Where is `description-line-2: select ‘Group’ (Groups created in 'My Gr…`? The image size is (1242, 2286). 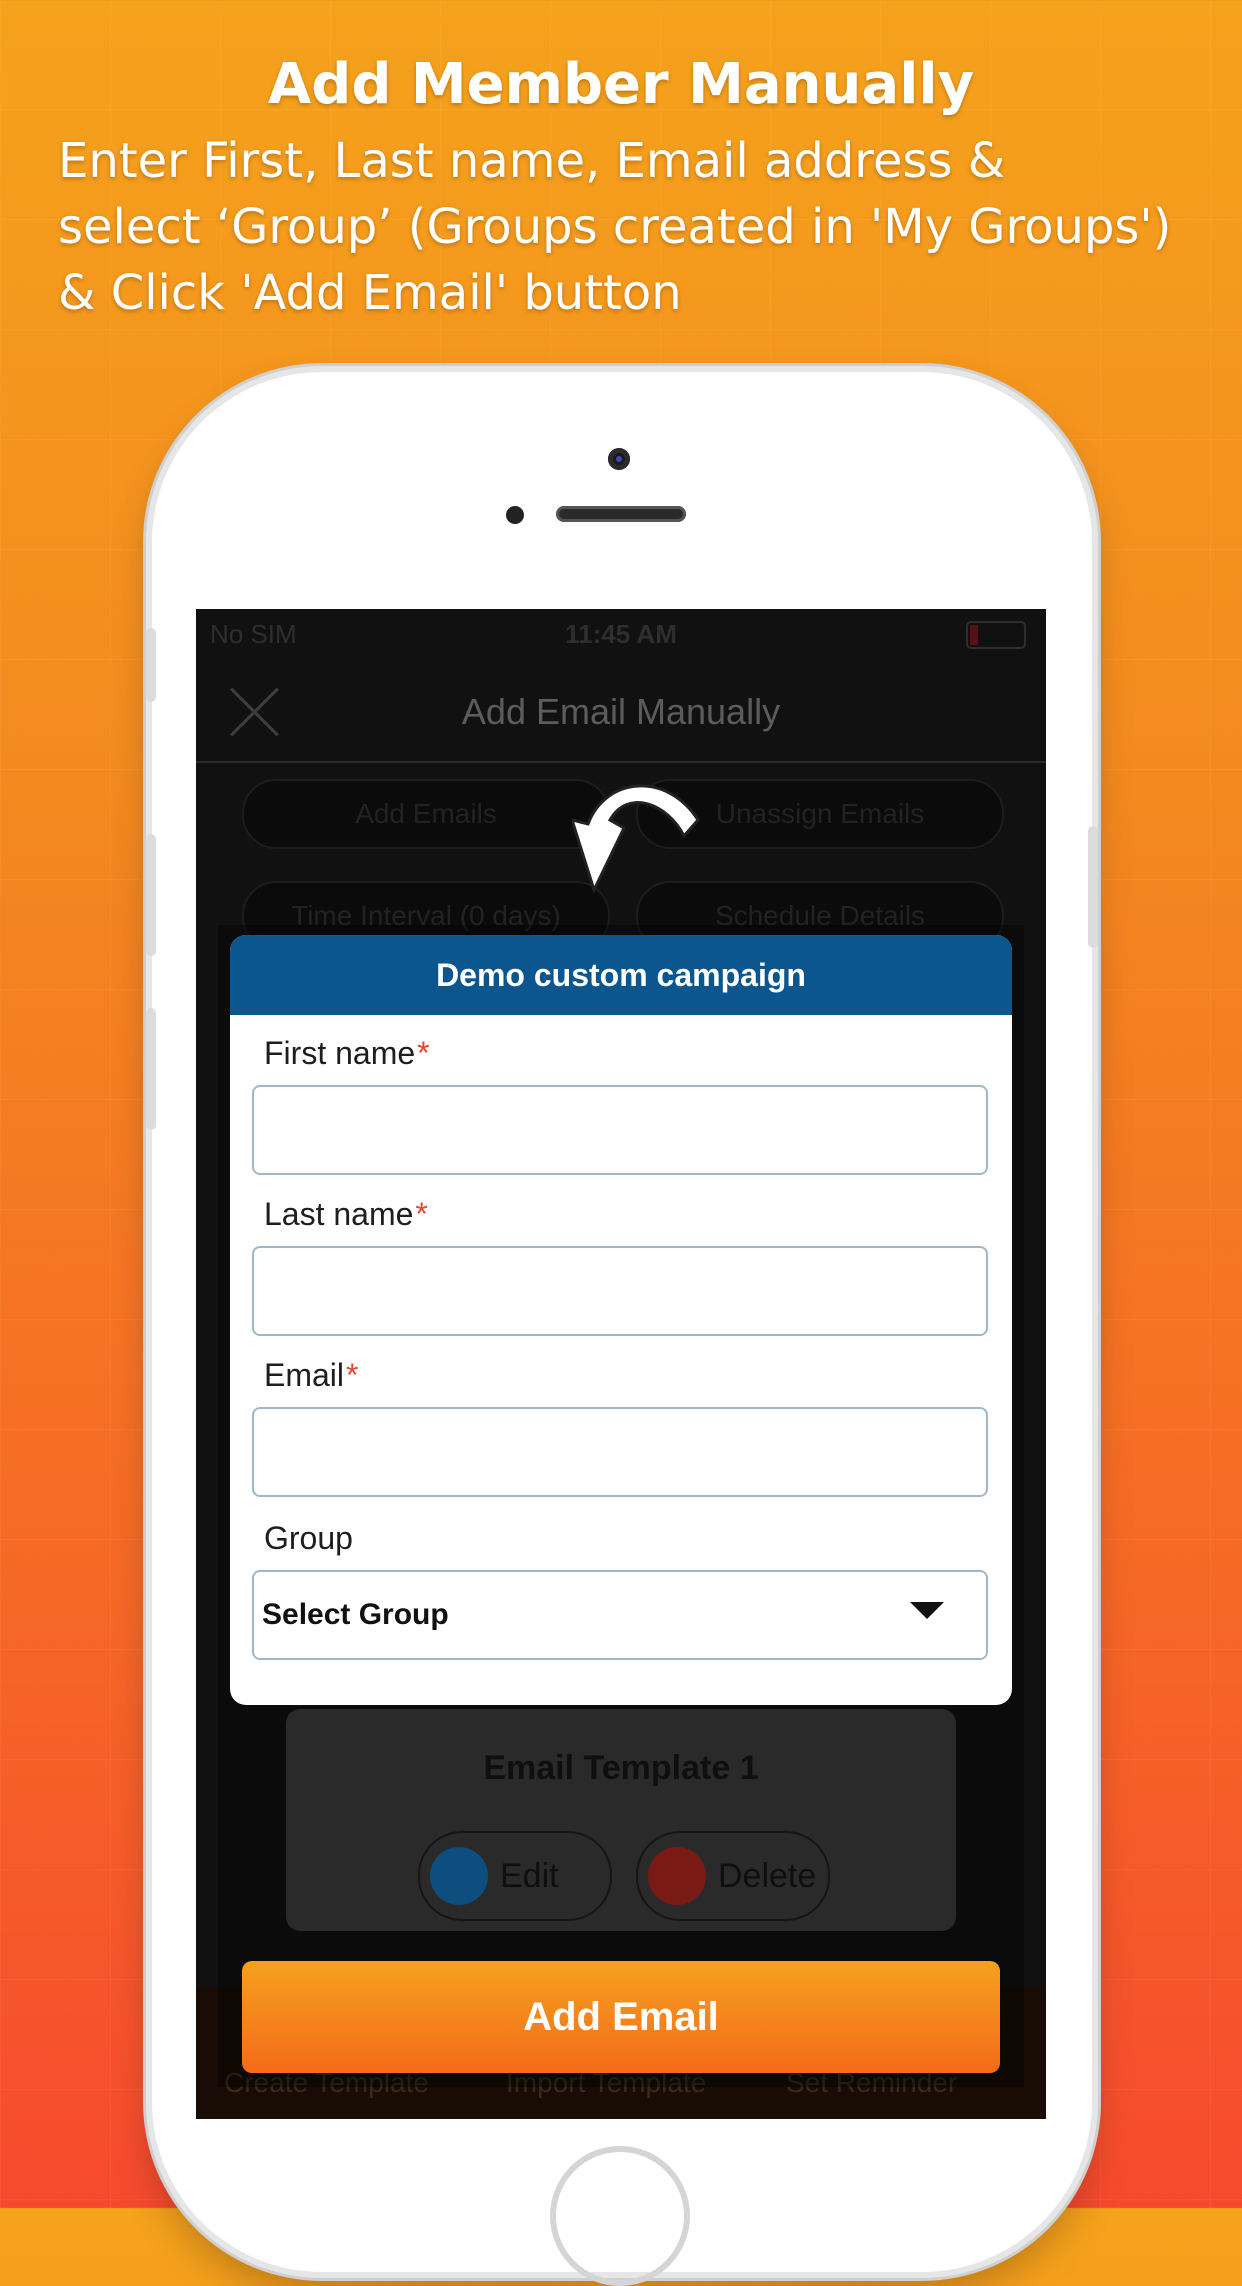 description-line-2: select ‘Group’ (Groups created in 'My Gr… is located at coordinates (615, 227).